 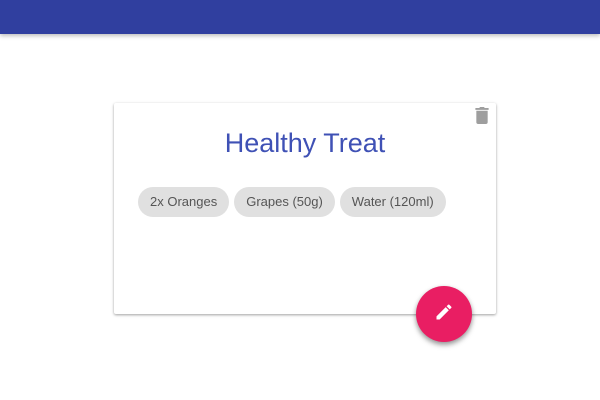 I want to click on pencil-icon, so click(x=444, y=314).